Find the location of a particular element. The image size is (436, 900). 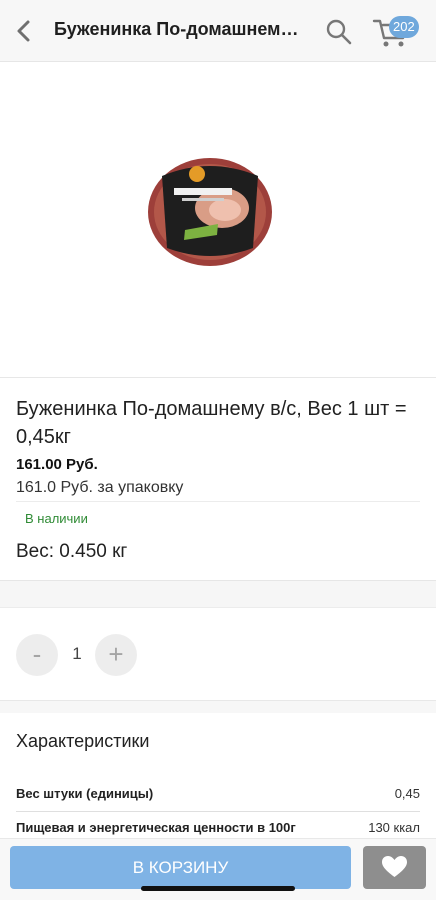

characteristic-name: Пищевая и энергетическая ценности в 100г is located at coordinates (156, 827).